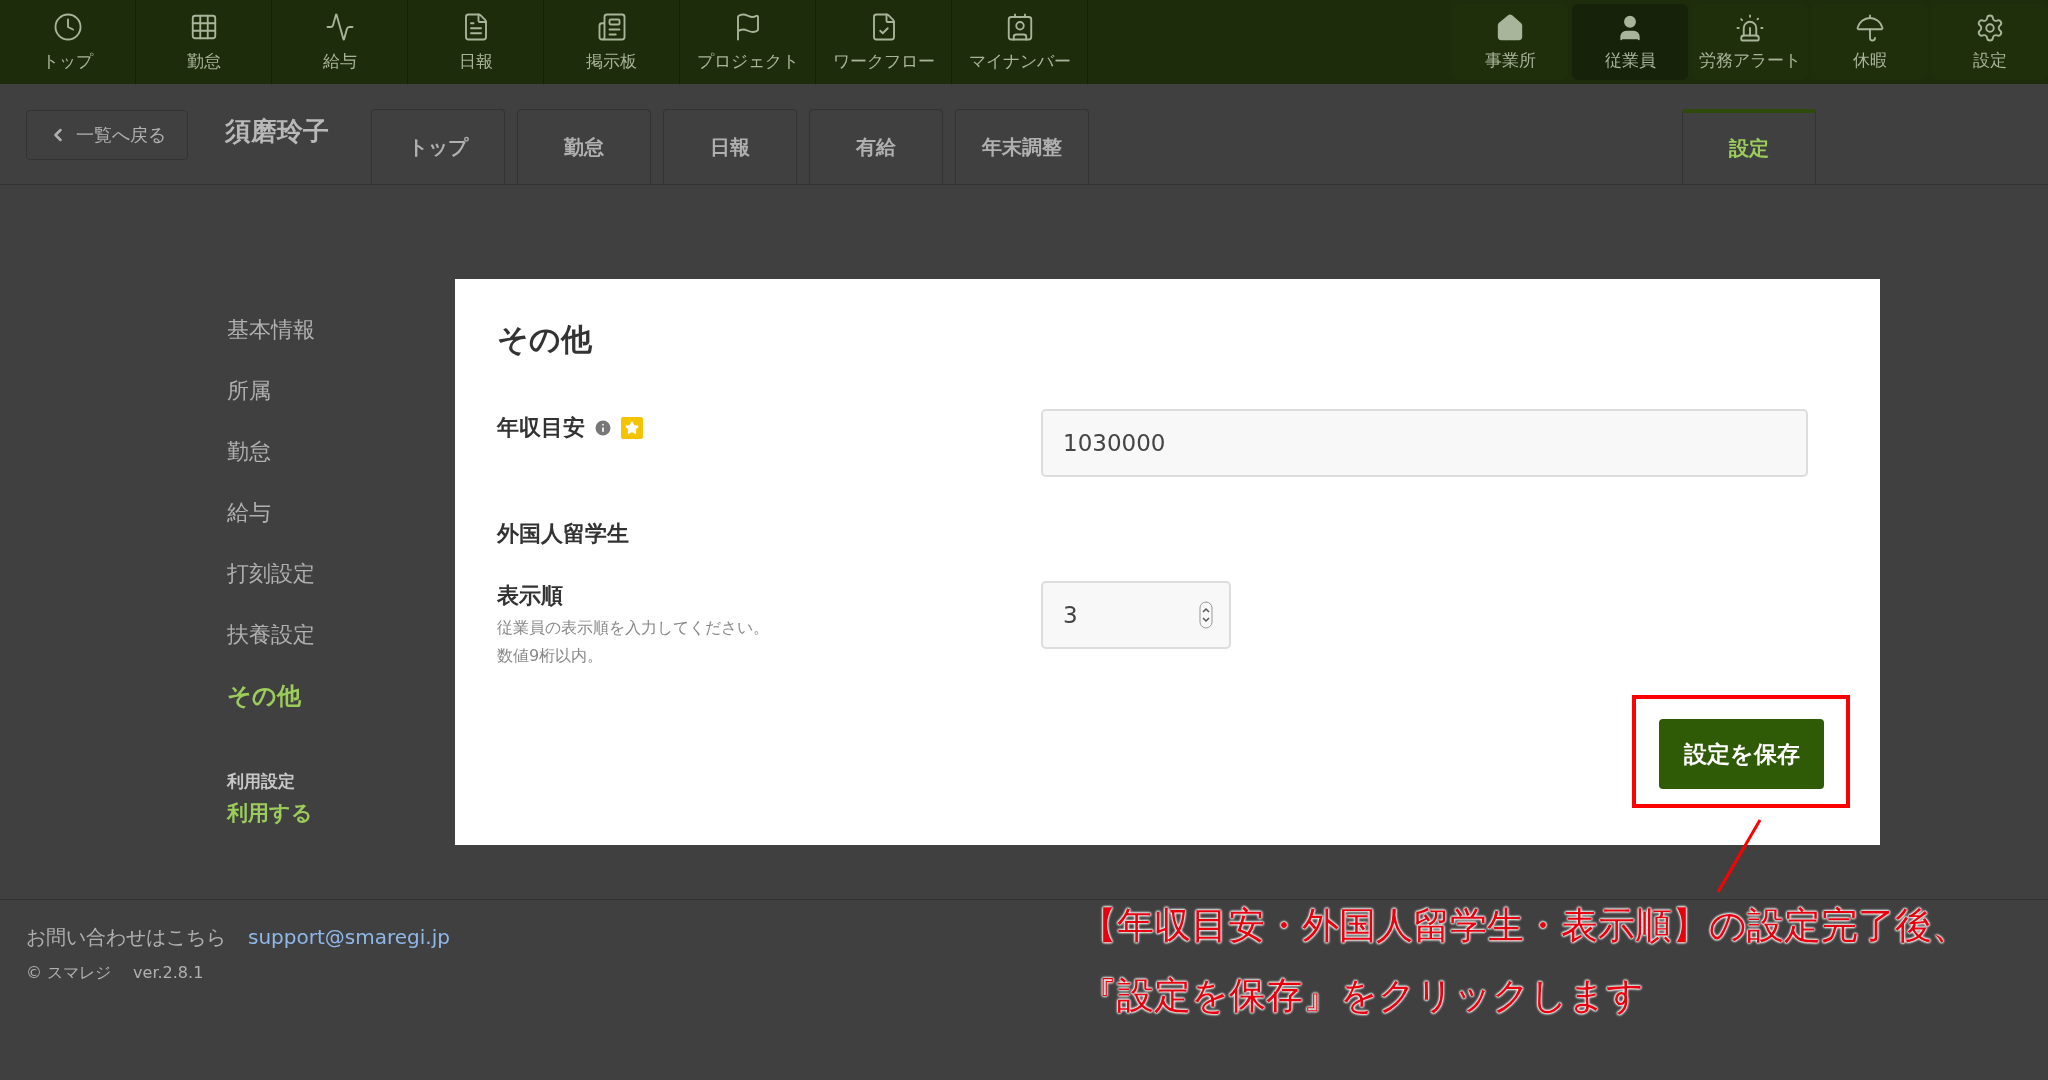 The image size is (2048, 1080). I want to click on home-icon, so click(1510, 27).